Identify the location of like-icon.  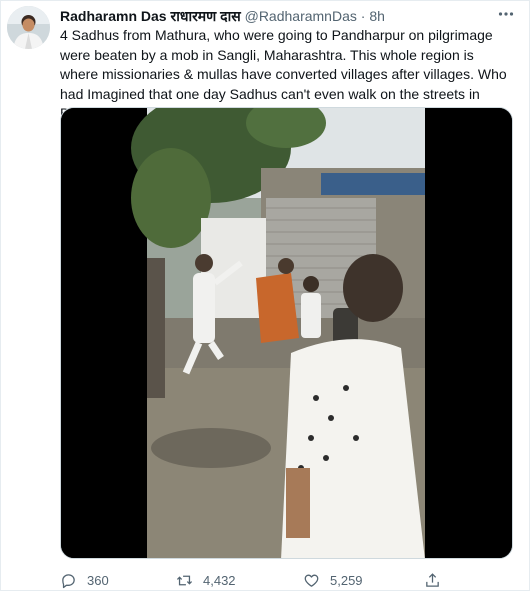
(311, 580).